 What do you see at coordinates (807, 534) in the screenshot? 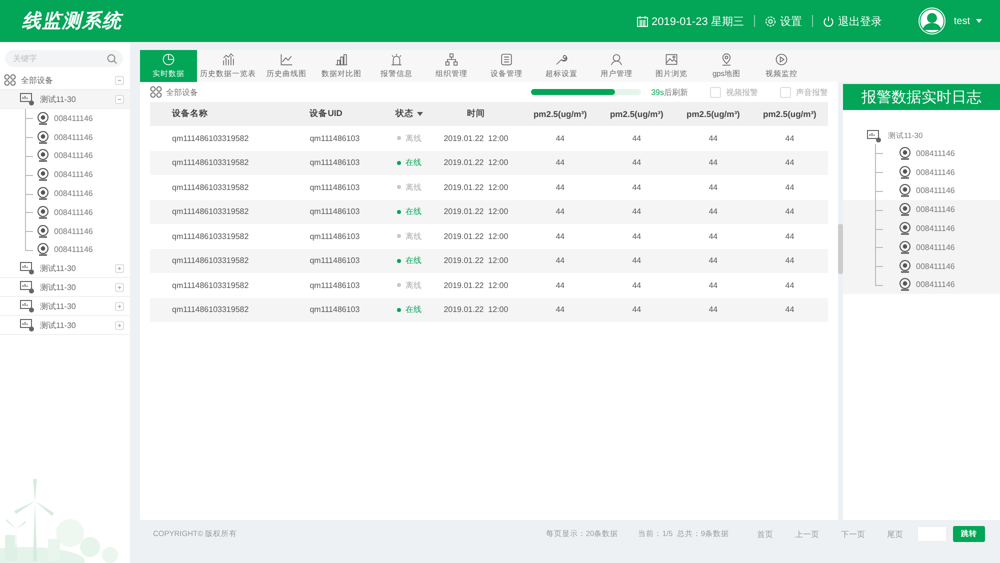
I see `page-link: 上一页` at bounding box center [807, 534].